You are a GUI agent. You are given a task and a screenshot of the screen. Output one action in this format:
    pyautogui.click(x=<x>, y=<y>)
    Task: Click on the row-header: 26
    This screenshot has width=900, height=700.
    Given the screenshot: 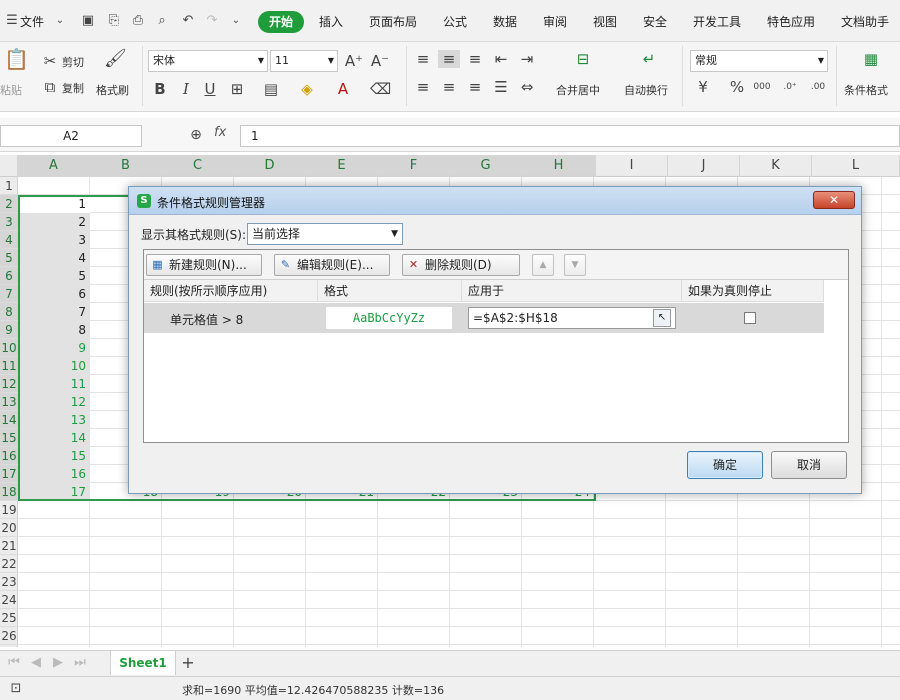 What is the action you would take?
    pyautogui.click(x=9, y=636)
    